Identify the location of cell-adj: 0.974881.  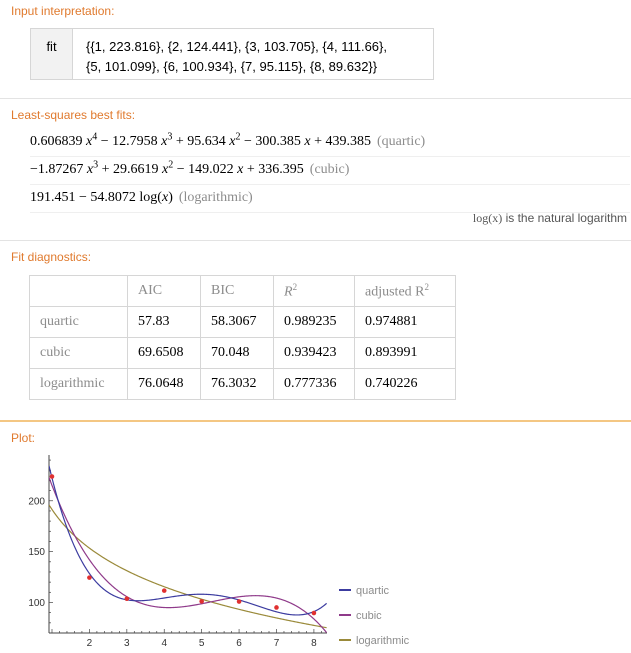
(405, 322).